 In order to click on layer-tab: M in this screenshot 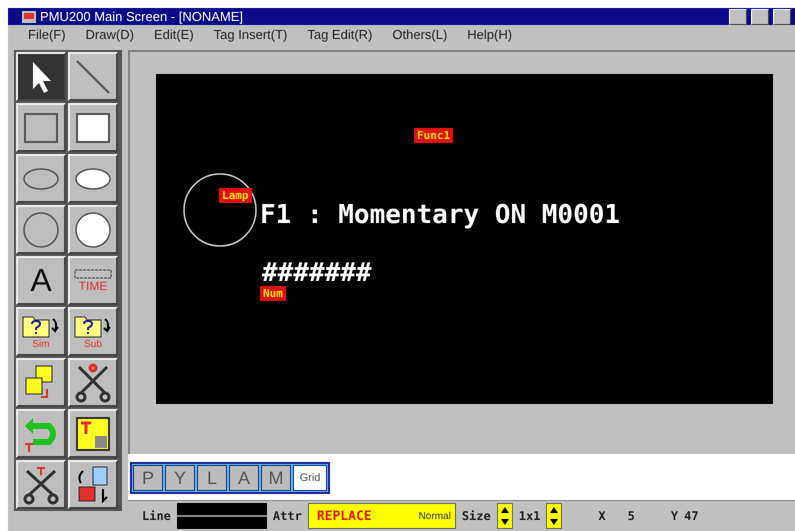, I will do `click(276, 478)`.